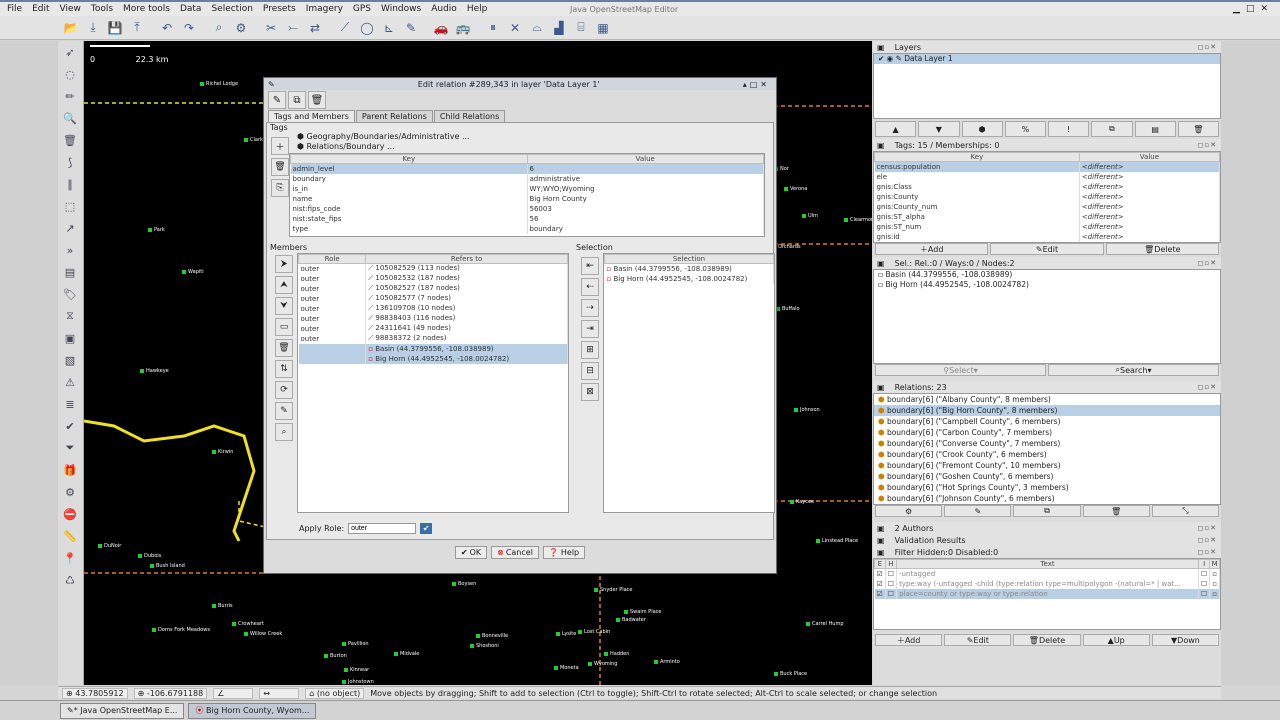 The height and width of the screenshot is (720, 1280). Describe the element at coordinates (603, 28) in the screenshot. I see `table-icon: ▦` at that location.